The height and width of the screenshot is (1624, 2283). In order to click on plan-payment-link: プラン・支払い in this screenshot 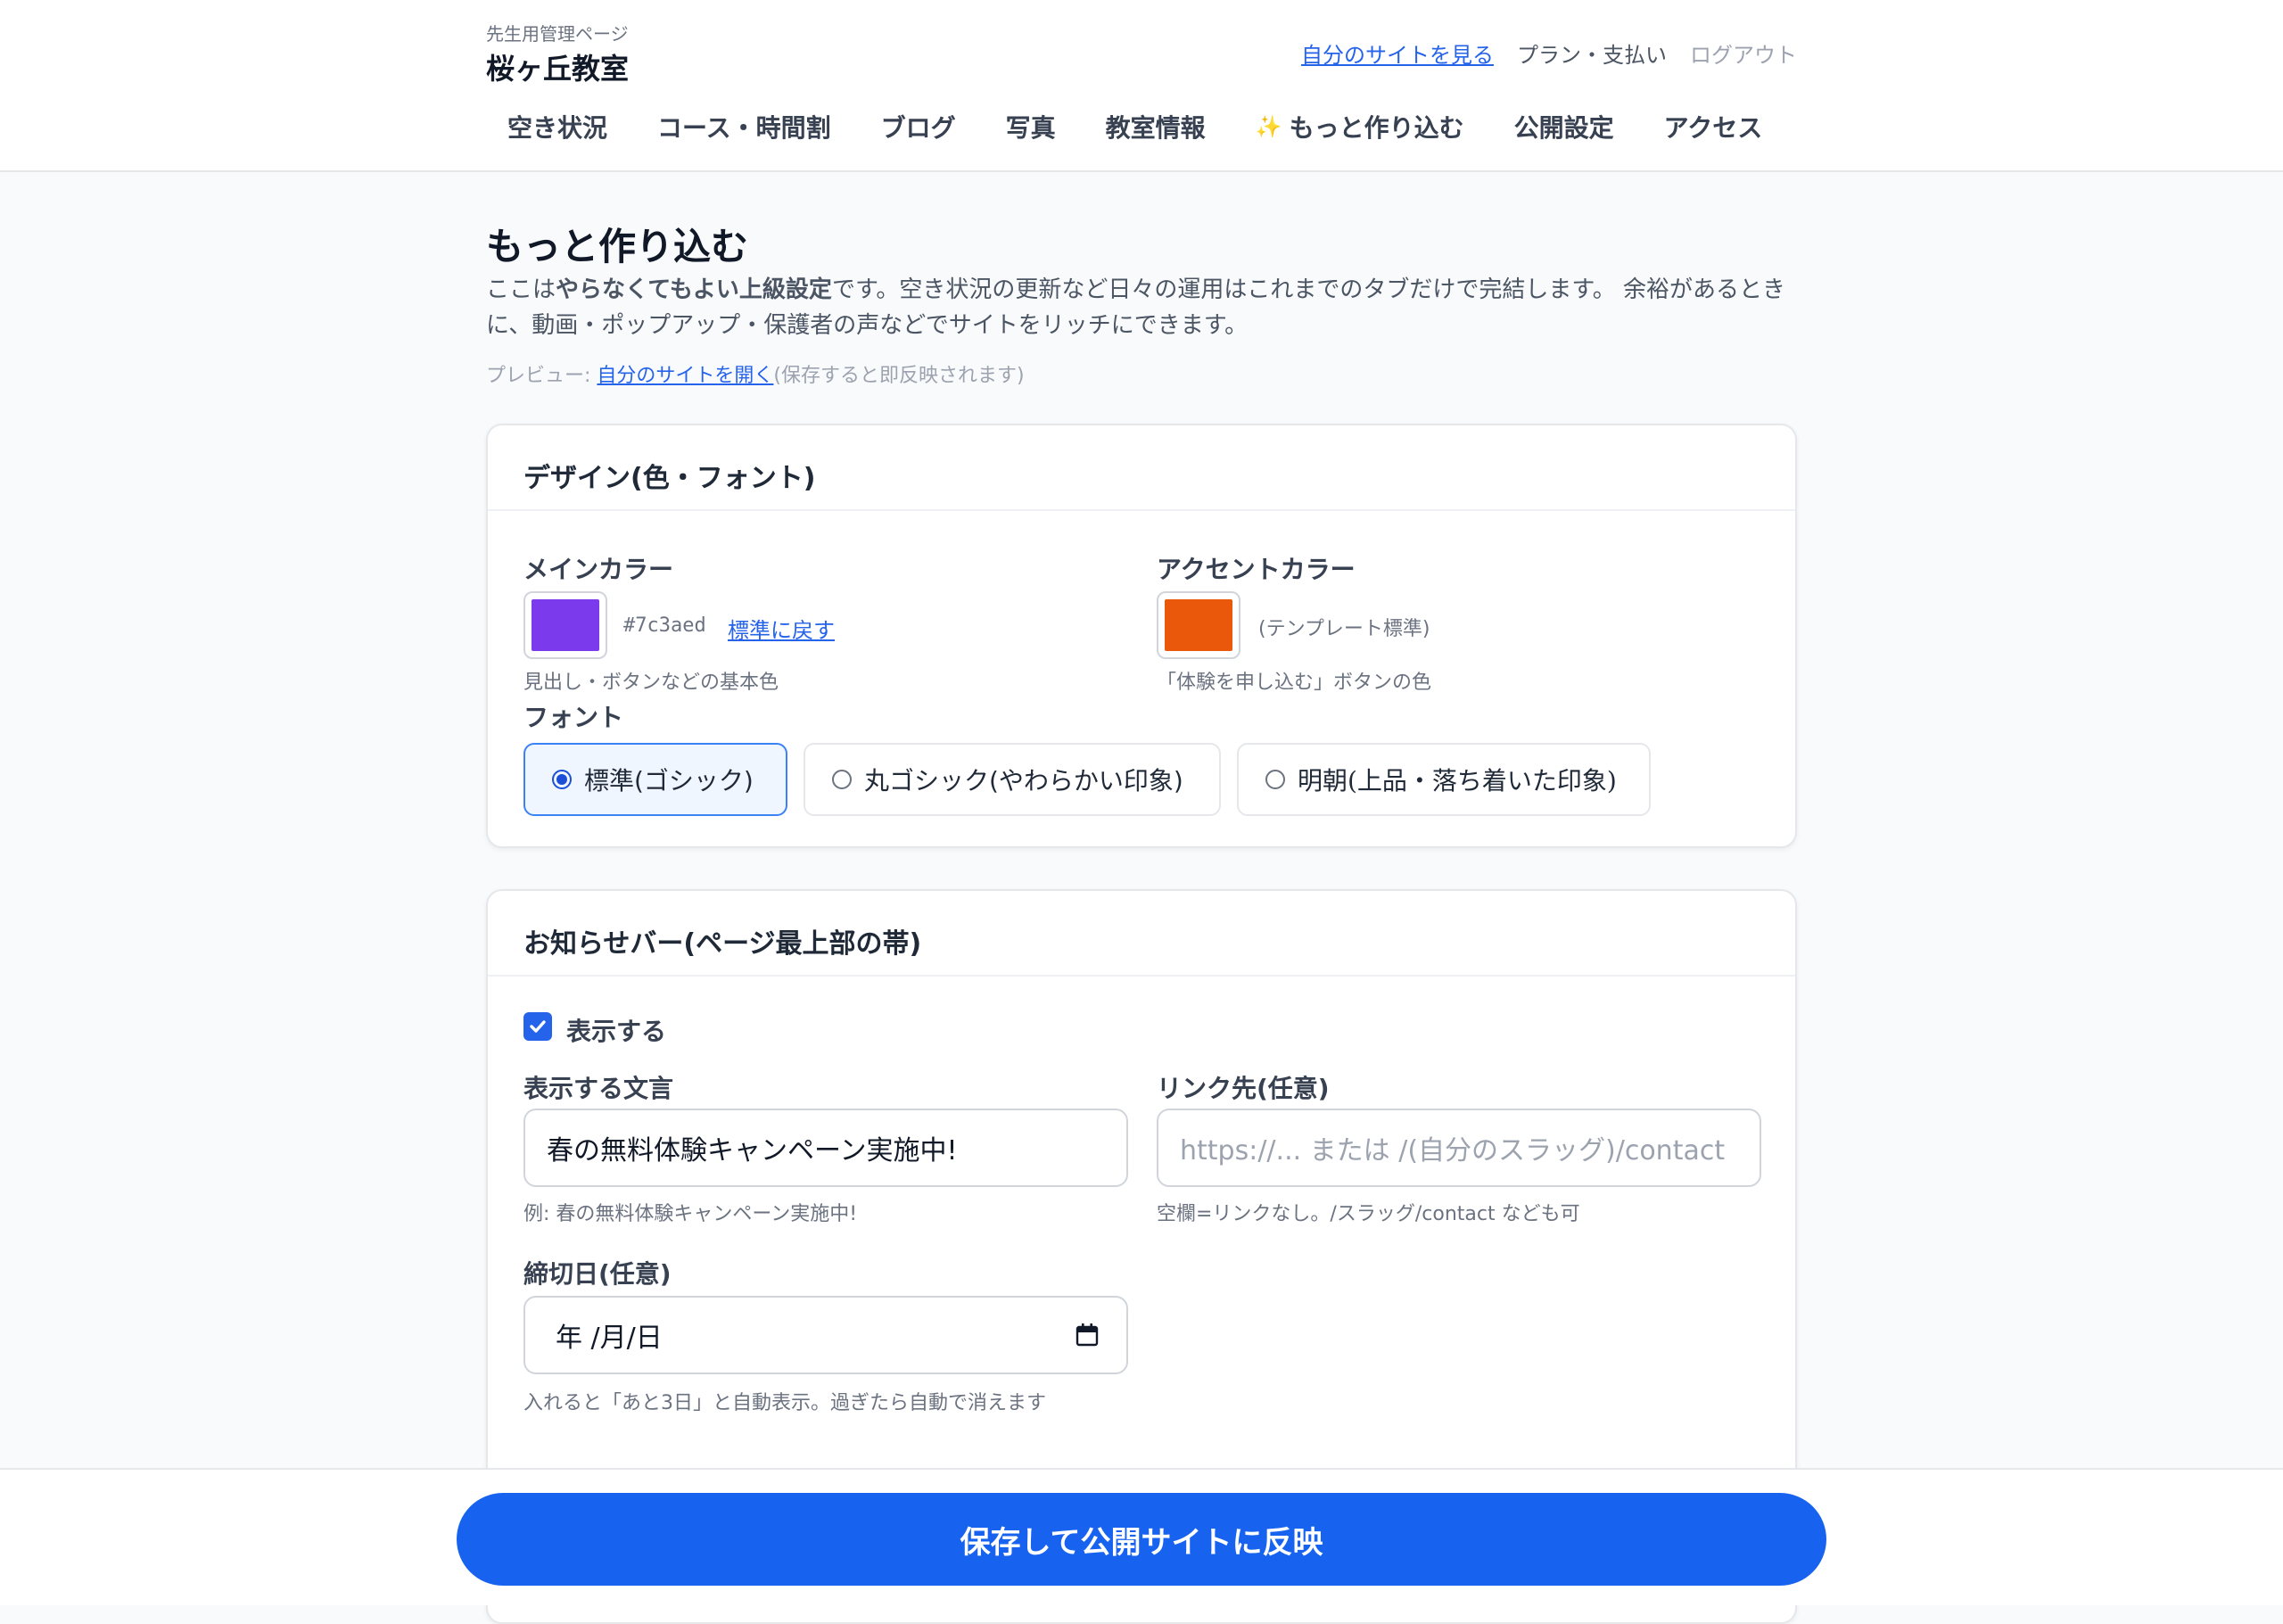, I will do `click(1592, 53)`.